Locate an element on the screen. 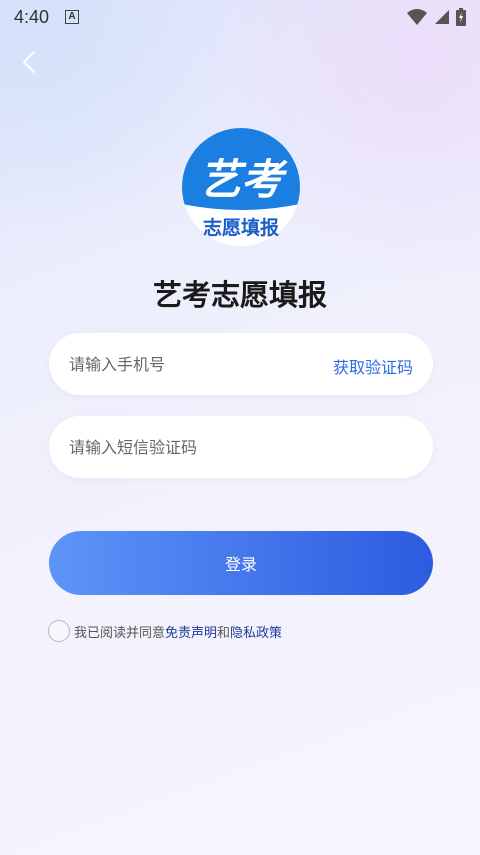 This screenshot has width=480, height=855. phone-field: 获取验证码 is located at coordinates (241, 364).